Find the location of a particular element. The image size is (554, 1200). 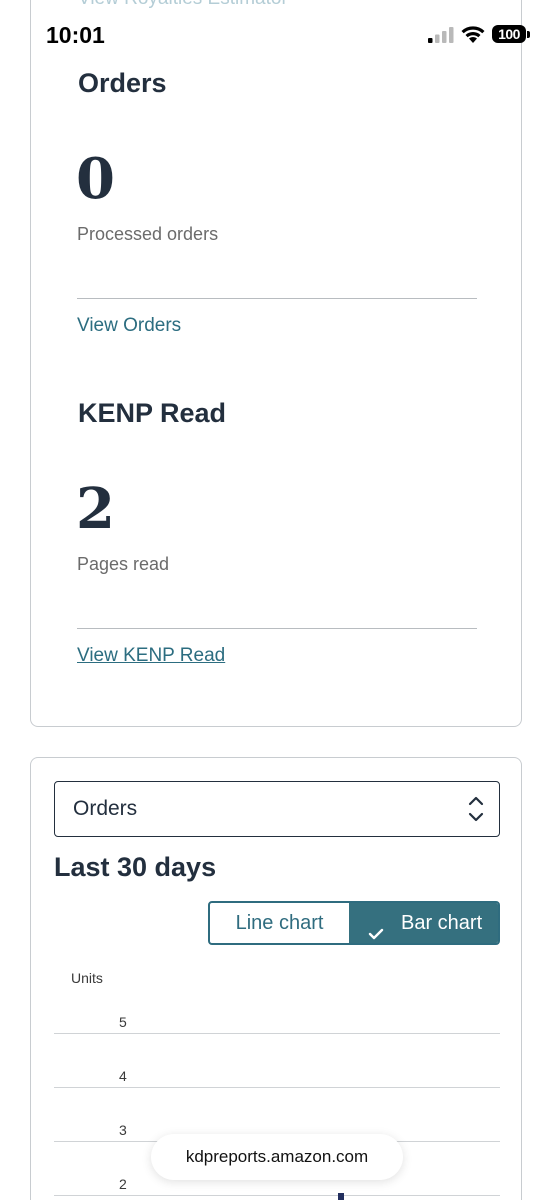

period-title: Last 30 days is located at coordinates (135, 867).